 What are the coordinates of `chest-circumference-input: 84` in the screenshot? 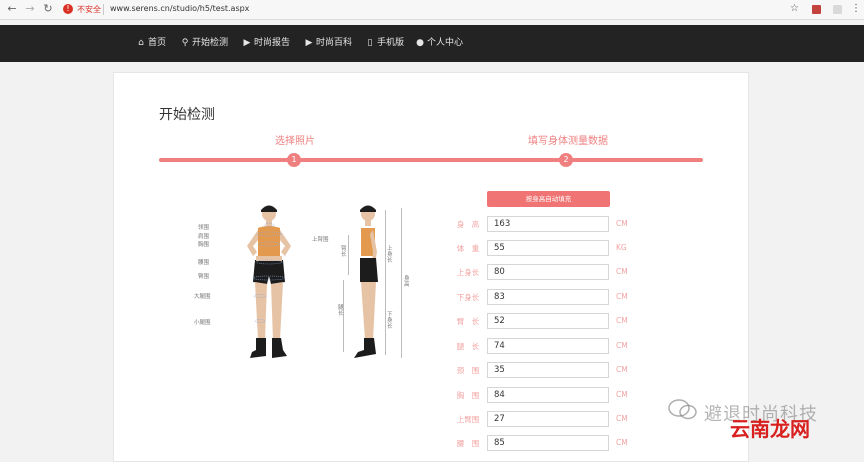 It's located at (548, 395).